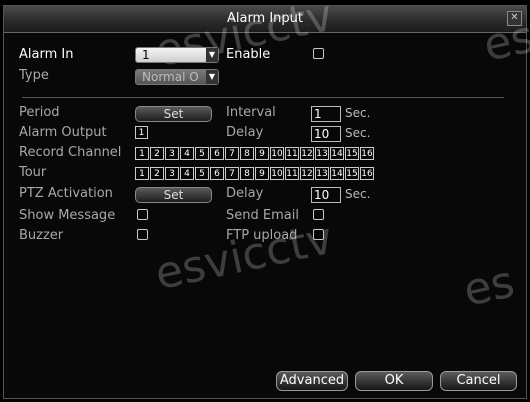 The height and width of the screenshot is (402, 530). Describe the element at coordinates (307, 153) in the screenshot. I see `record-channel-box: 12` at that location.